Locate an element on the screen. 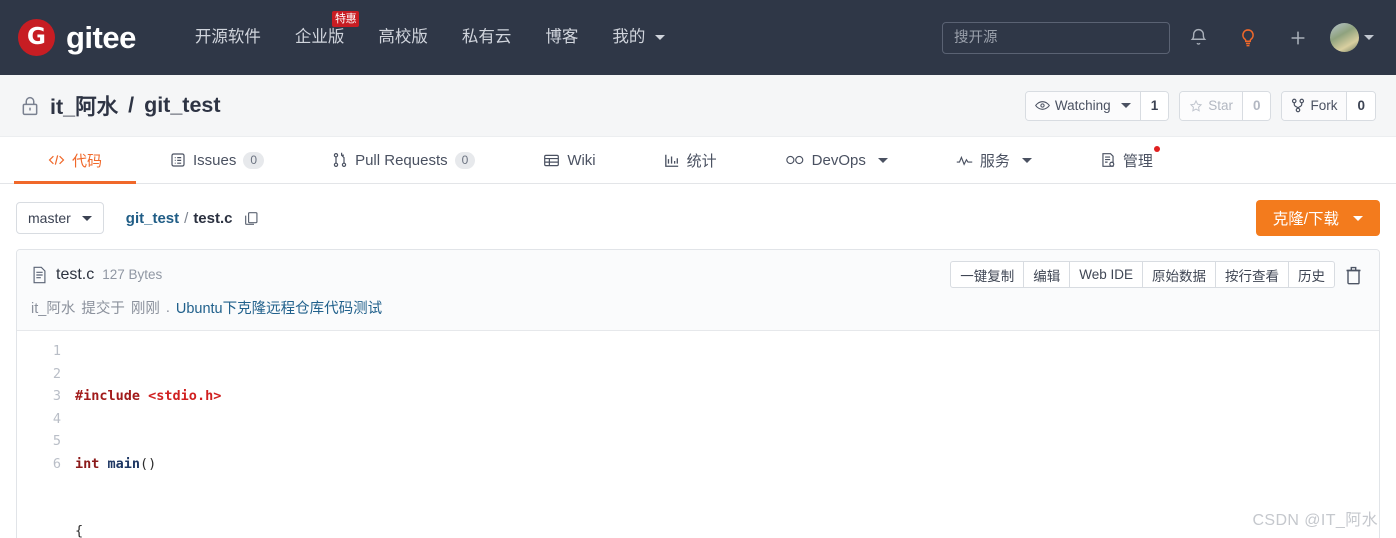  watch-label: Watching is located at coordinates (1082, 105).